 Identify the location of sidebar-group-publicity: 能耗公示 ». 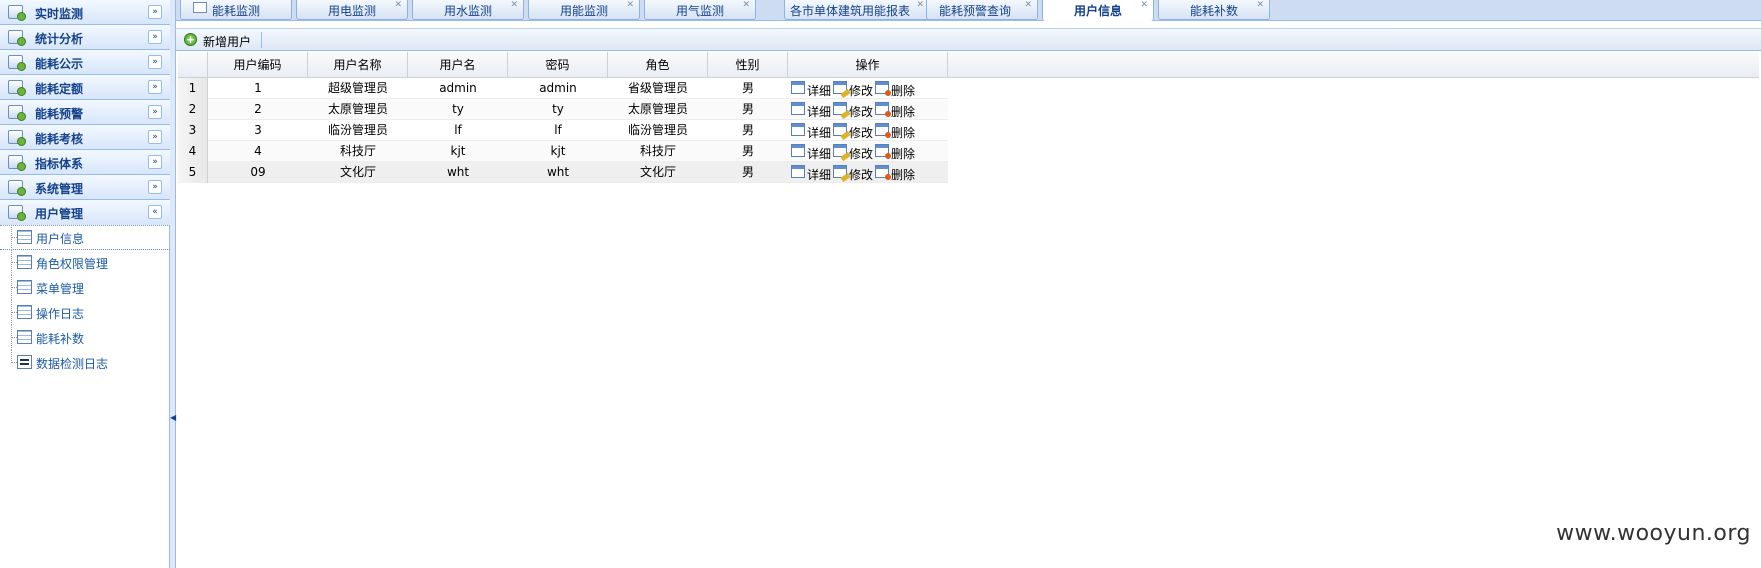
(85, 62).